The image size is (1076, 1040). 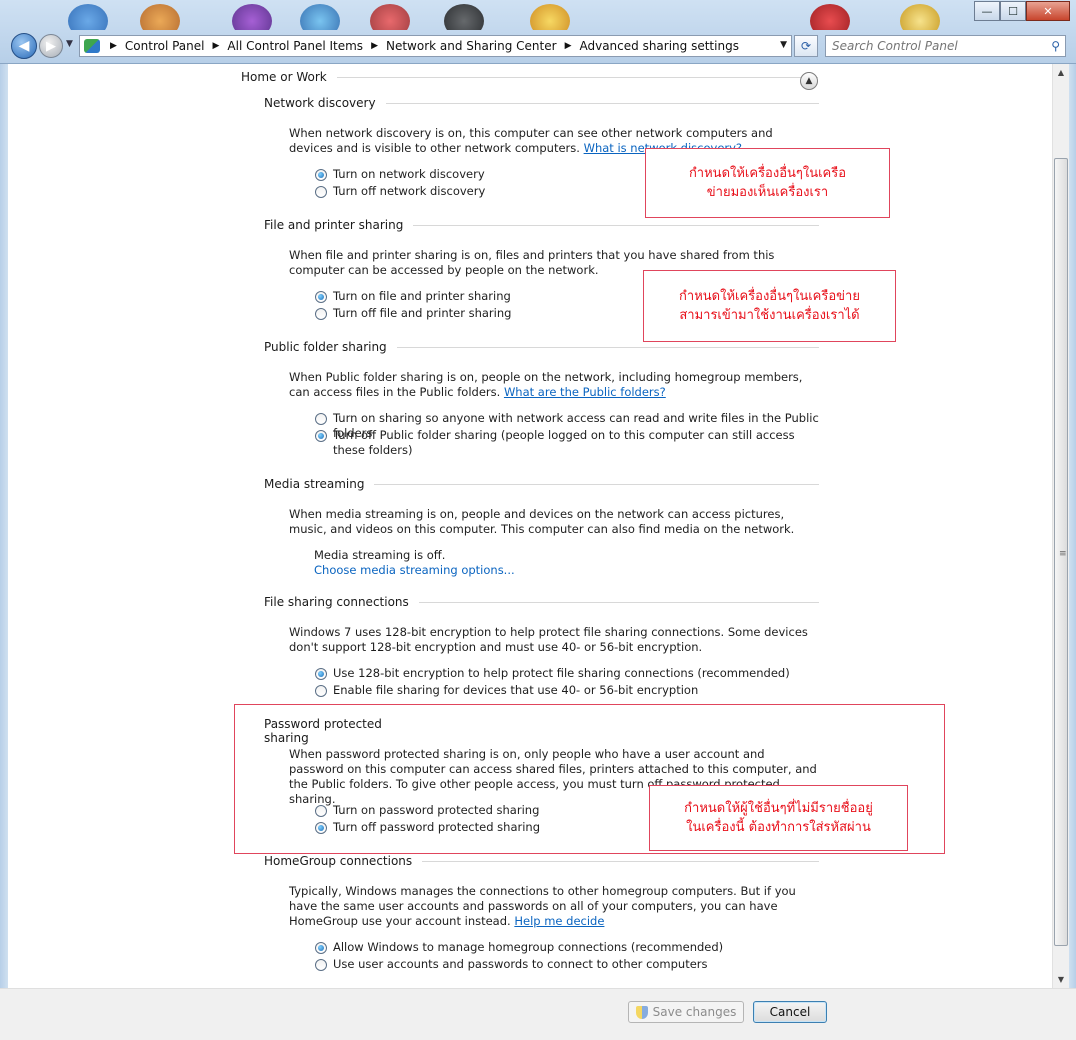 What do you see at coordinates (783, 45) in the screenshot?
I see `chevron-down-icon: ▼` at bounding box center [783, 45].